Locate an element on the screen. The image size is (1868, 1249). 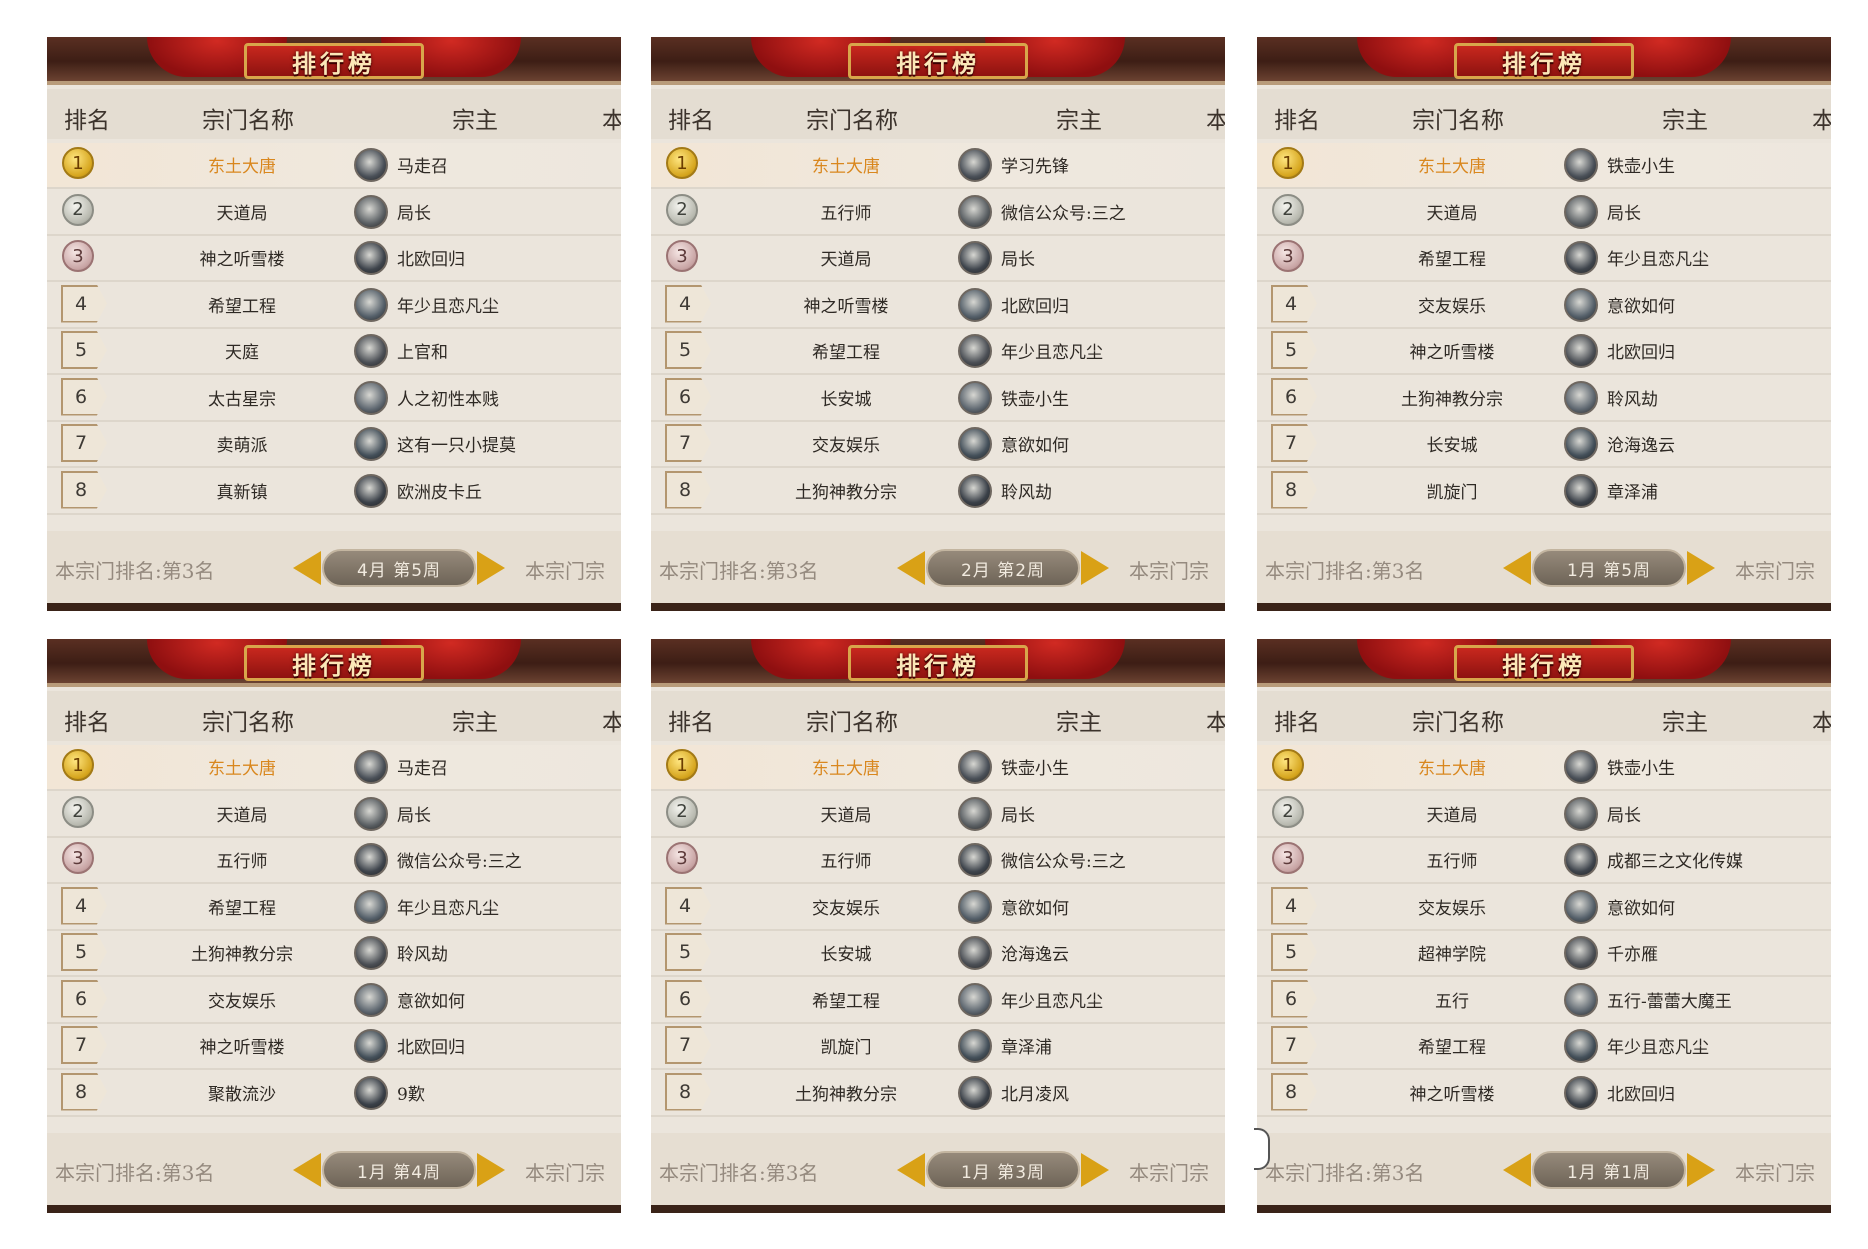
table-row: 3 希望工程 年少且恋凡尘 is located at coordinates (1544, 259).